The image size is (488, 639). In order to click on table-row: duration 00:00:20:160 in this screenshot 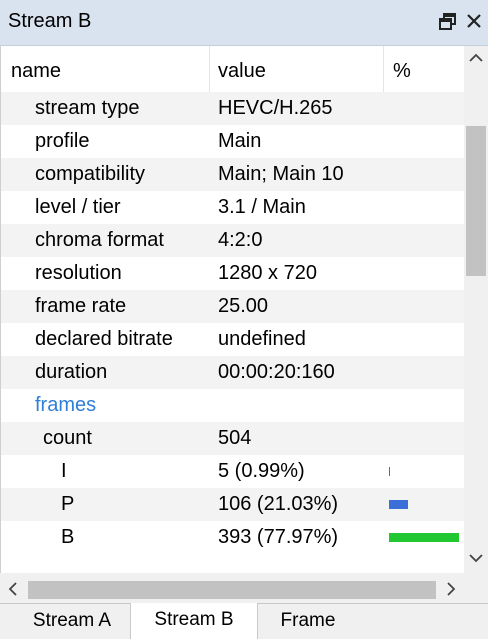, I will do `click(232, 372)`.